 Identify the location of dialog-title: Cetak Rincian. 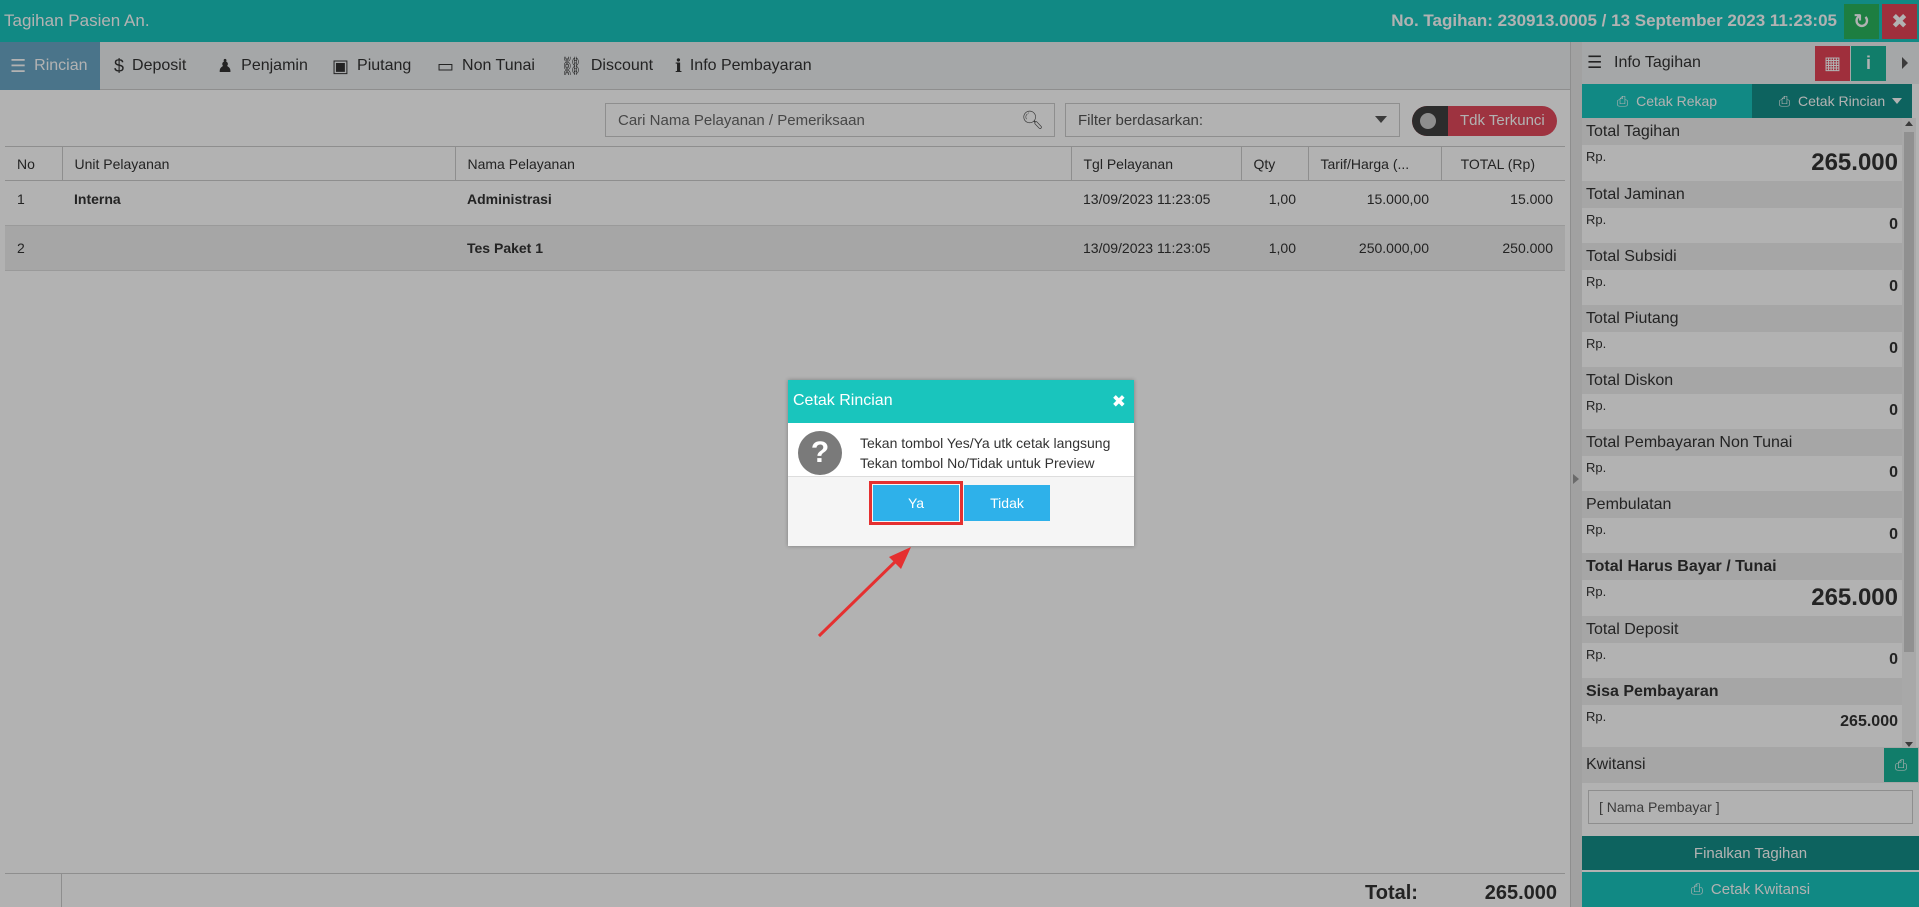
(843, 400).